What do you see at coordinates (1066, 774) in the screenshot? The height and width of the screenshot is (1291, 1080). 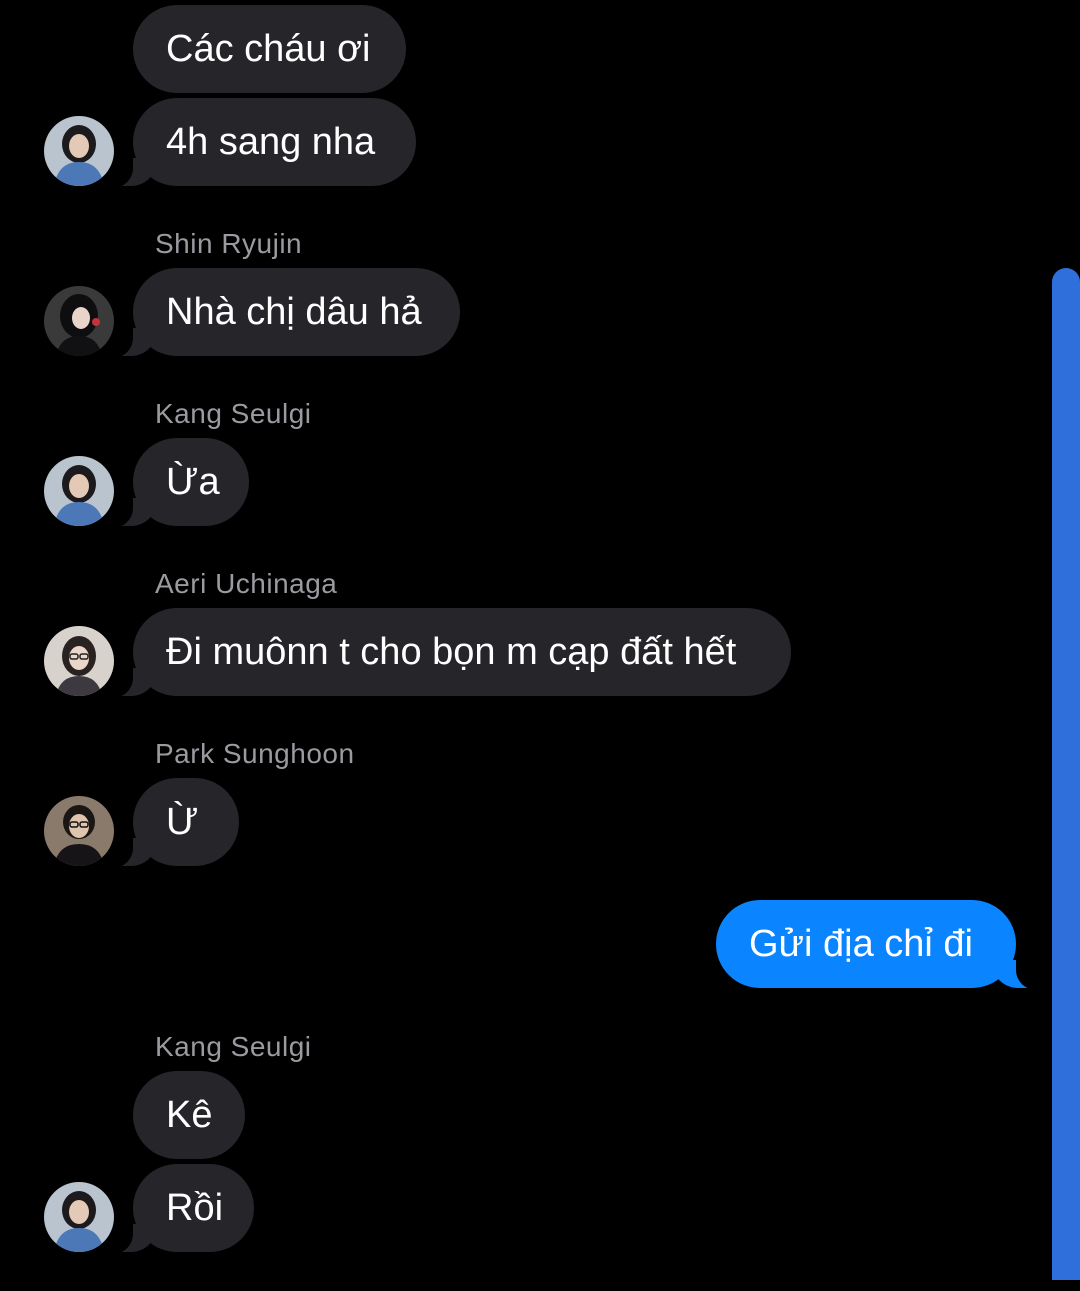 I see `scrollbar` at bounding box center [1066, 774].